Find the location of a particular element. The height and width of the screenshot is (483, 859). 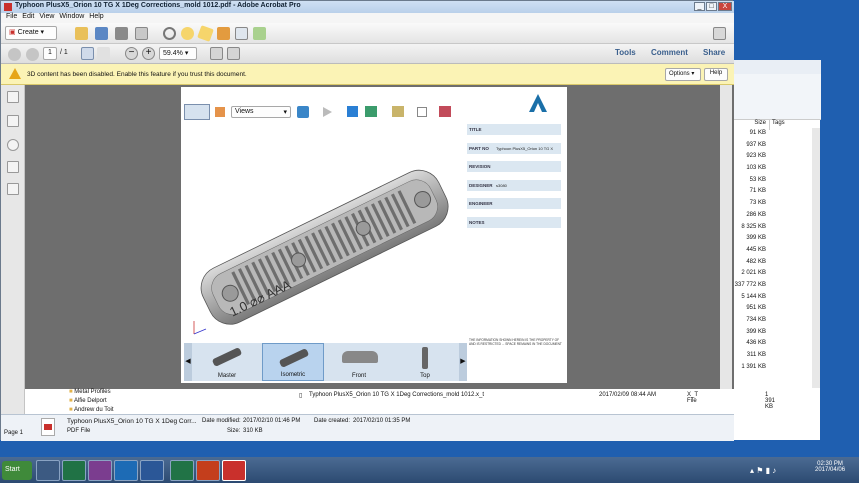

rotate-tool-icon is located at coordinates (197, 112).